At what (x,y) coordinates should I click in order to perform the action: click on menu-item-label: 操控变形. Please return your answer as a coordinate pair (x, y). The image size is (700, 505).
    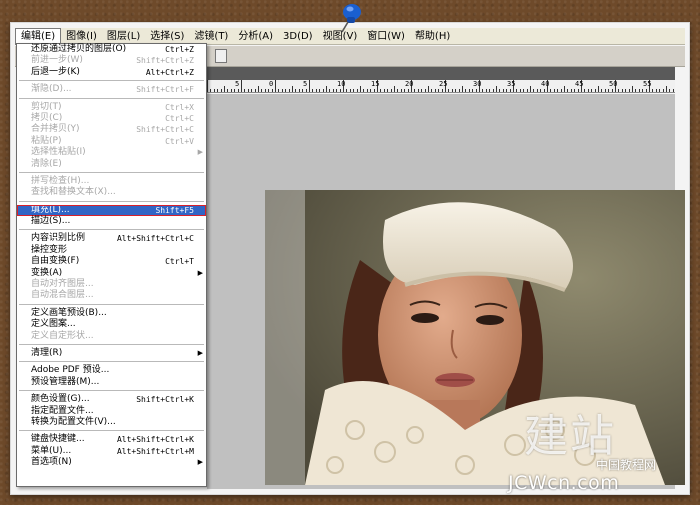
    Looking at the image, I should click on (49, 249).